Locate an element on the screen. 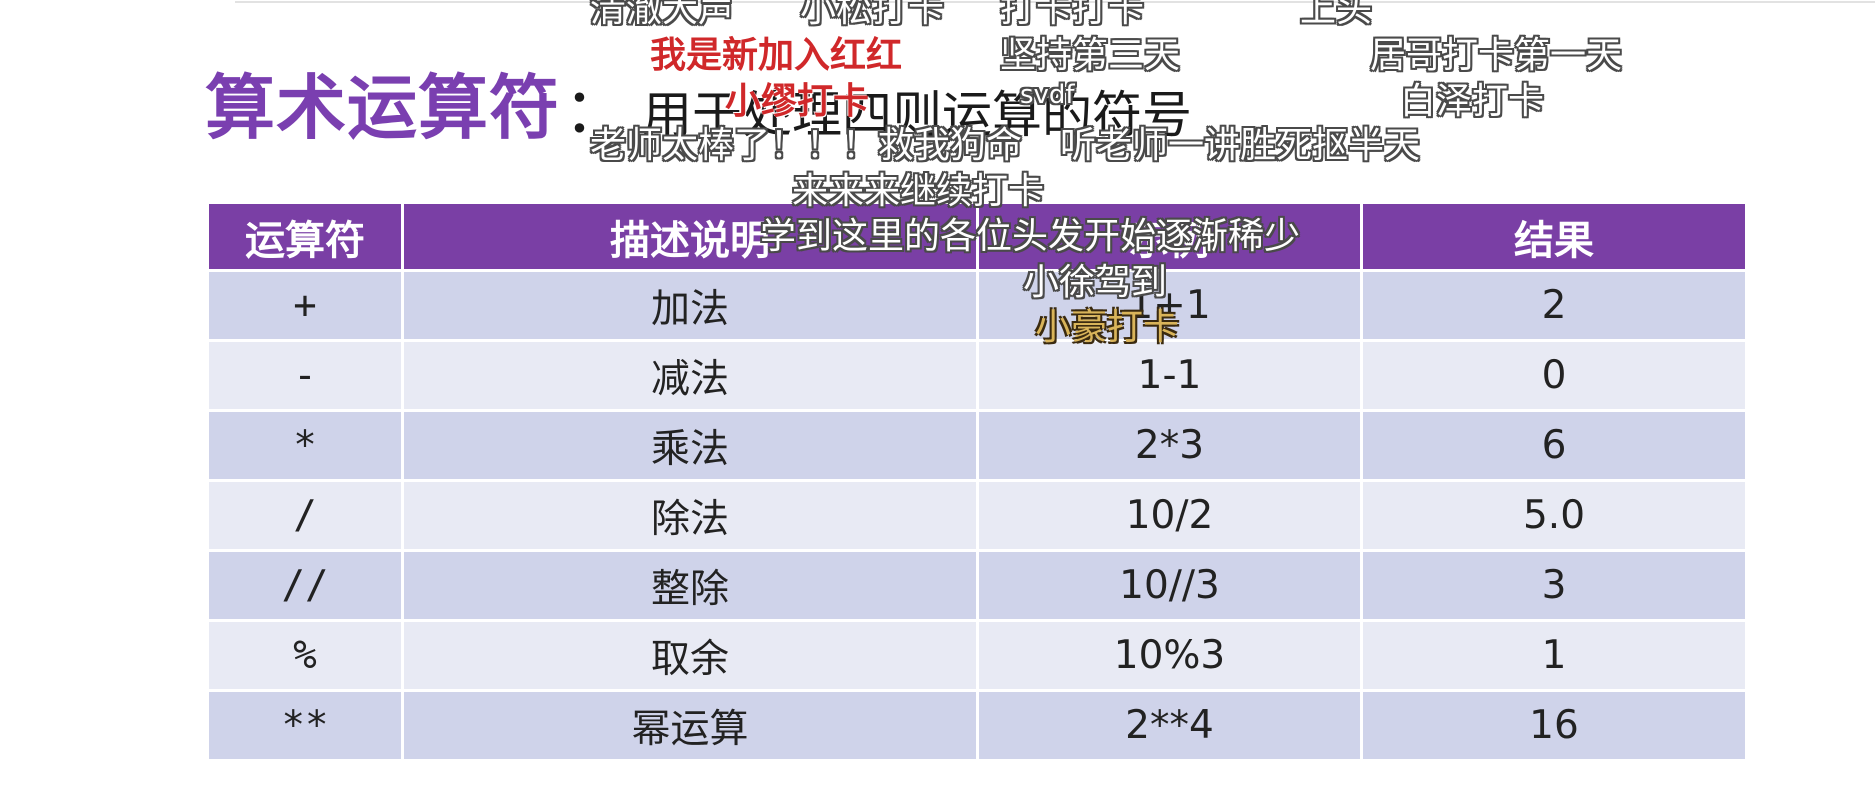  header-result: 结果 is located at coordinates (1554, 236).